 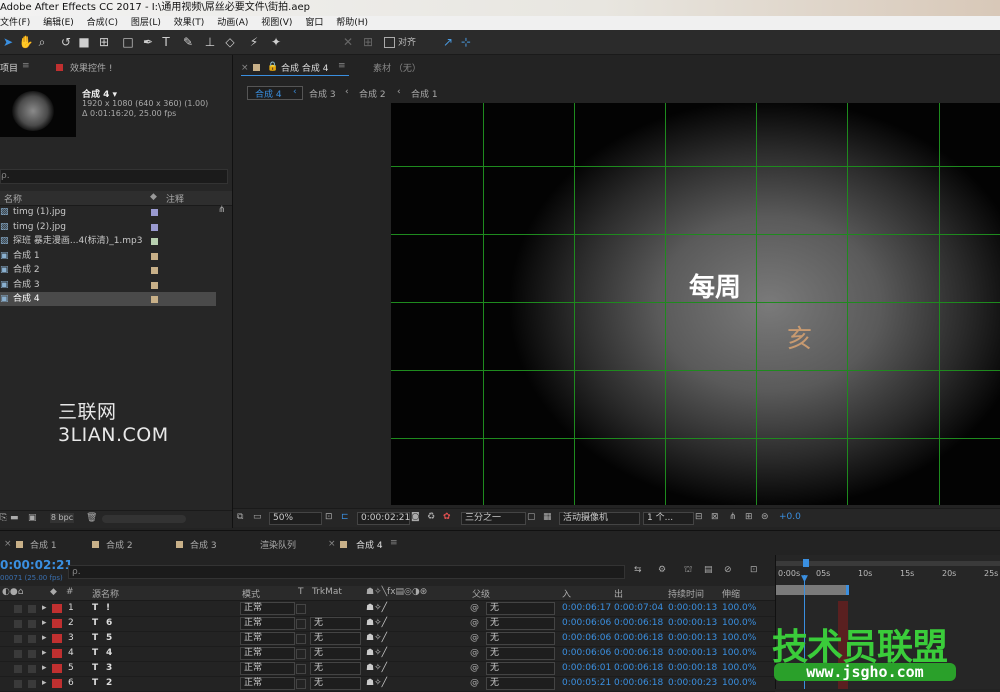 I want to click on project-item: ▣ 合成 4, so click(x=108, y=299).